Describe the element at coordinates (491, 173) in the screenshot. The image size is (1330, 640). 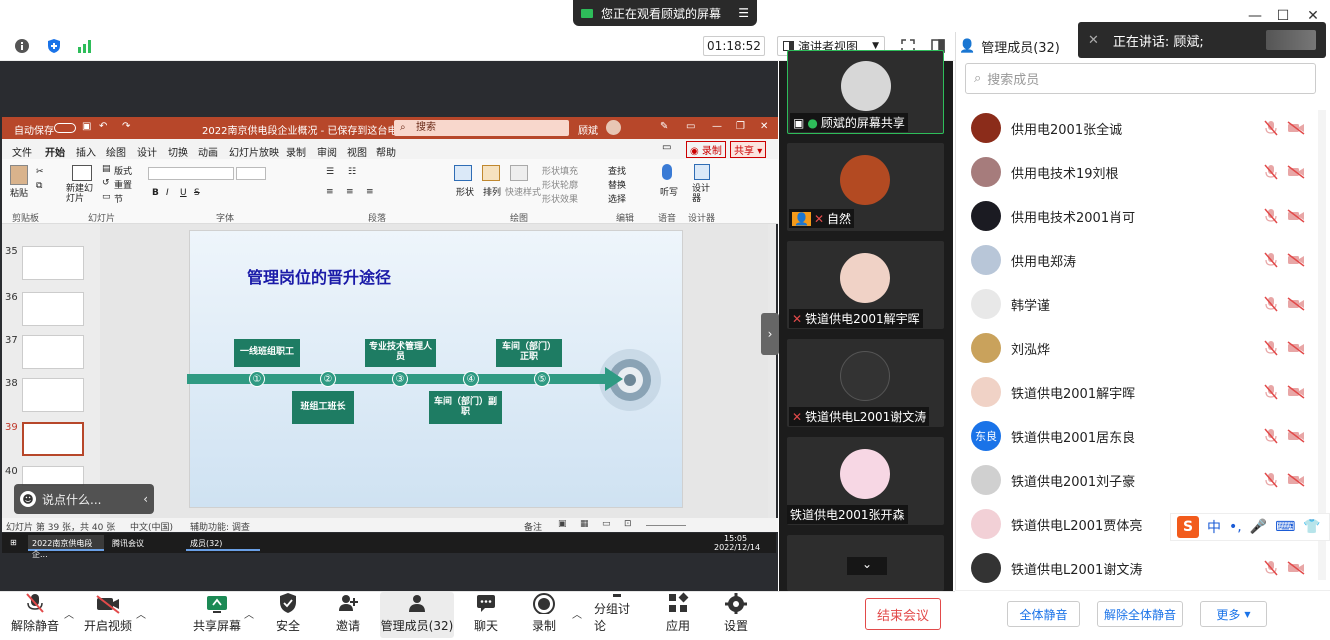
I see `arrange-icon` at that location.